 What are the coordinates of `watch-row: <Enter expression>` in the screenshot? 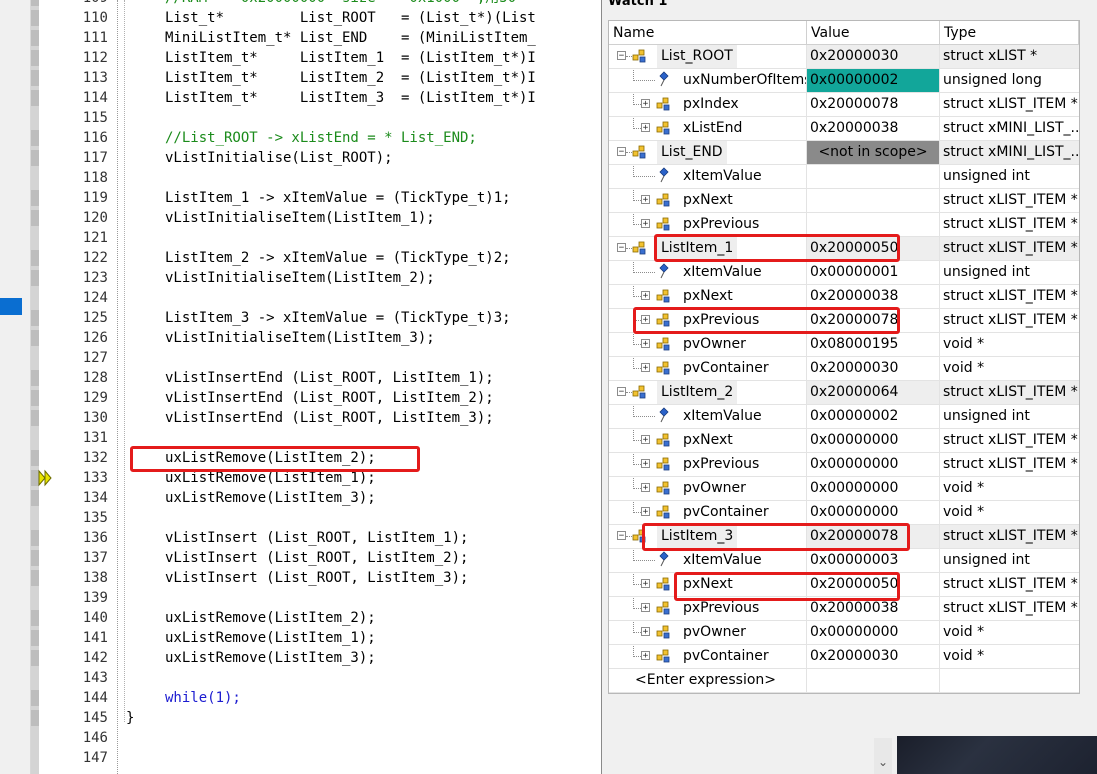 It's located at (844, 681).